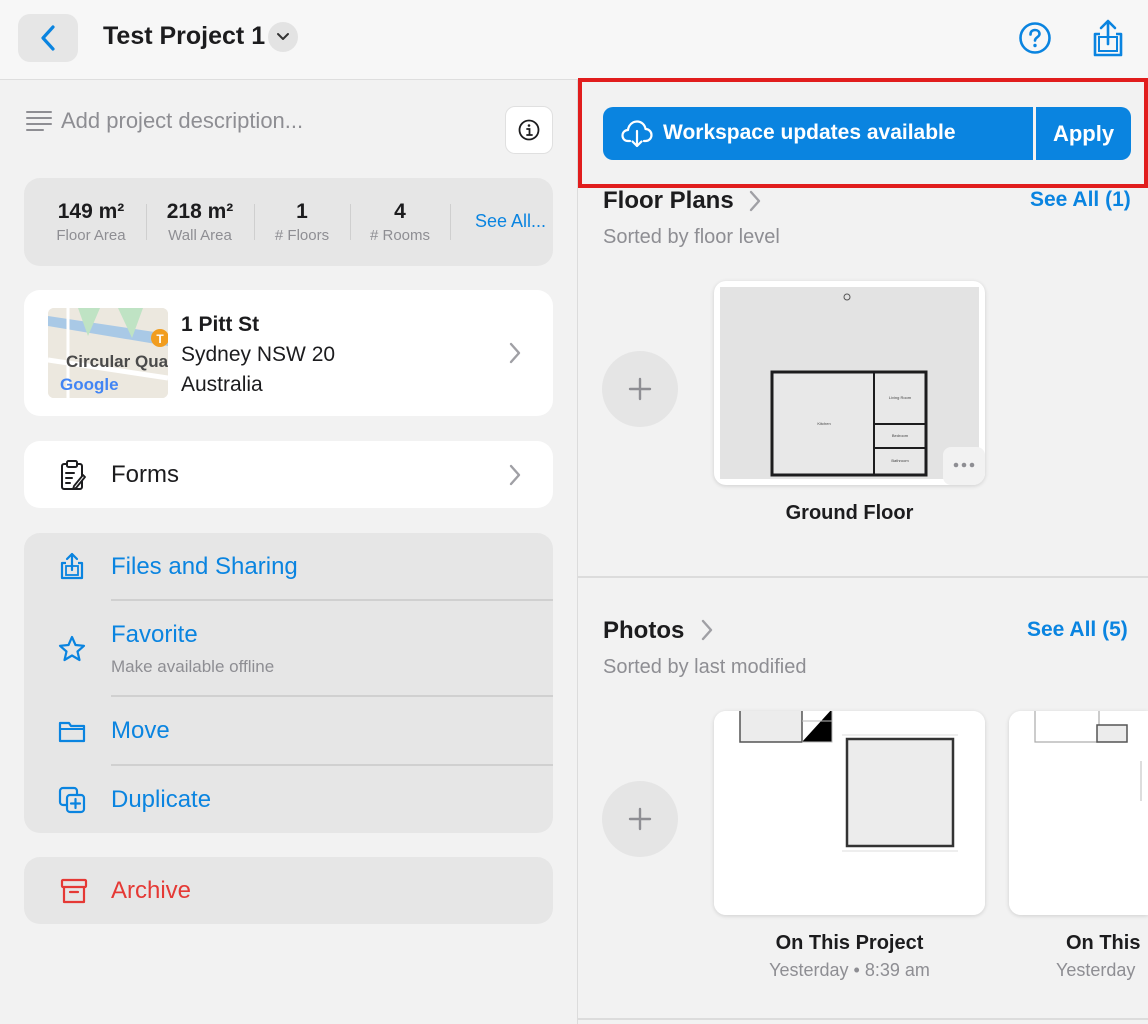 The width and height of the screenshot is (1148, 1024). I want to click on svg-text: Living Room, so click(900, 397).